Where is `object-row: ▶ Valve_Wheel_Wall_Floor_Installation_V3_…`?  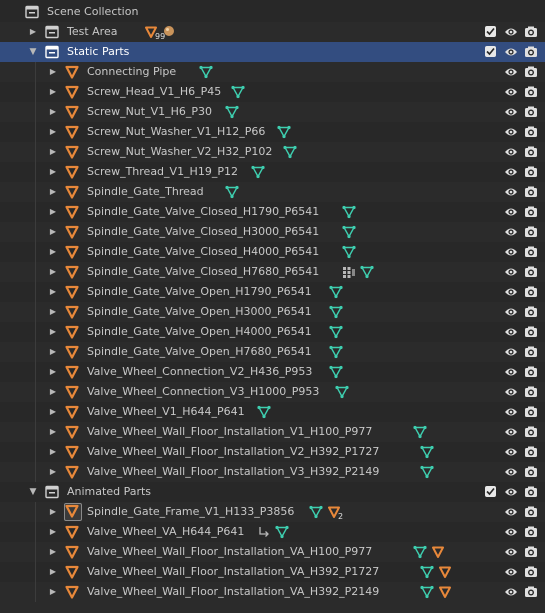 object-row: ▶ Valve_Wheel_Wall_Floor_Installation_V3_… is located at coordinates (272, 472).